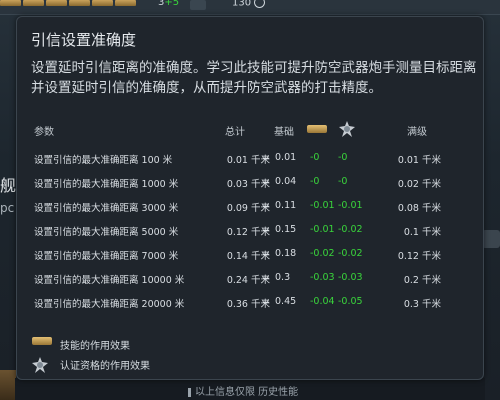 Image resolution: width=500 pixels, height=400 pixels. What do you see at coordinates (286, 181) in the screenshot?
I see `base-value: 0.04` at bounding box center [286, 181].